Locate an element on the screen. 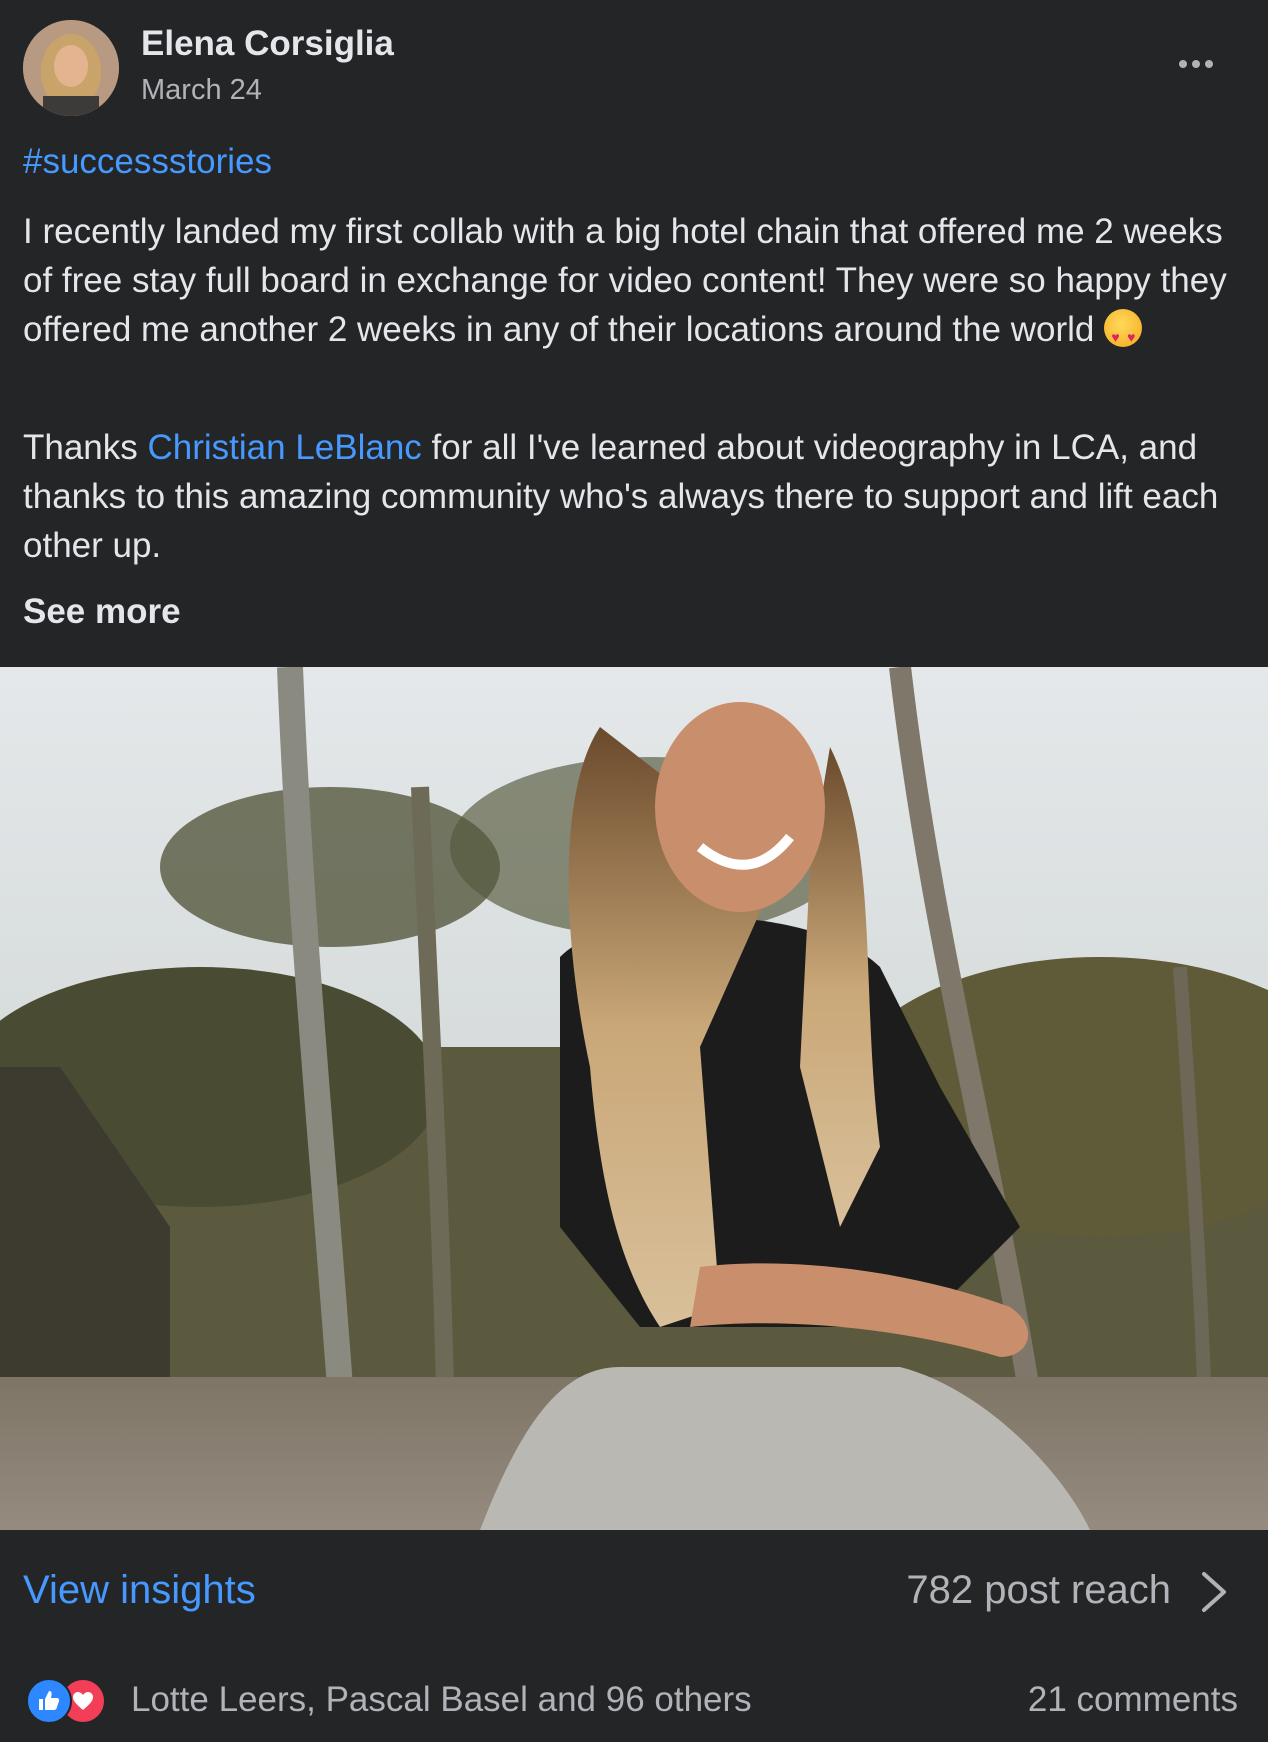 This screenshot has width=1268, height=1742. liked-by-summary: Lotte Leers, Pascal Basel and 96 others is located at coordinates (441, 1700).